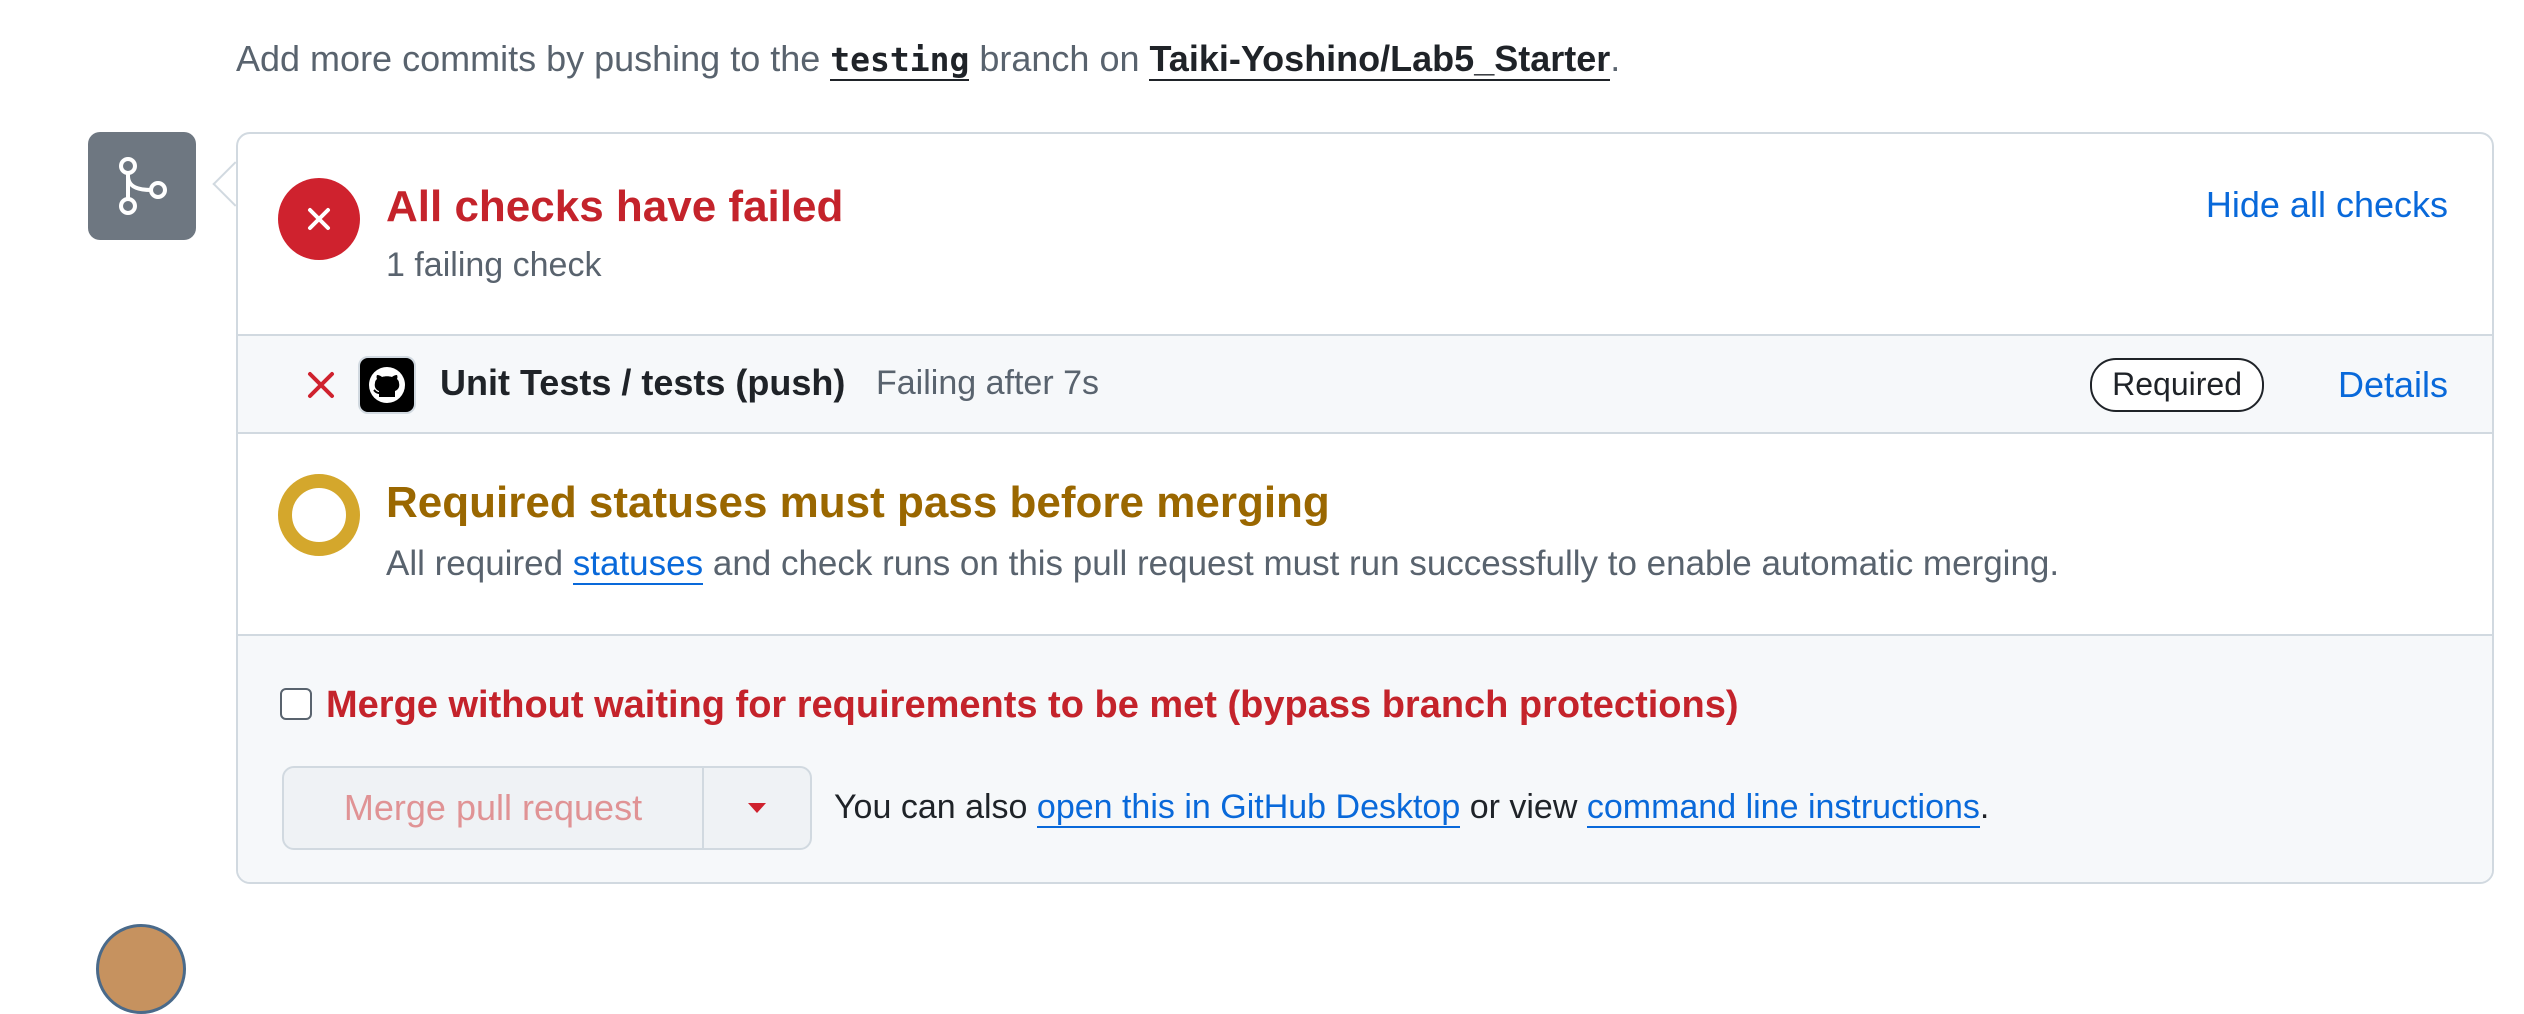 The height and width of the screenshot is (1014, 2524). I want to click on triangle-down-icon, so click(757, 808).